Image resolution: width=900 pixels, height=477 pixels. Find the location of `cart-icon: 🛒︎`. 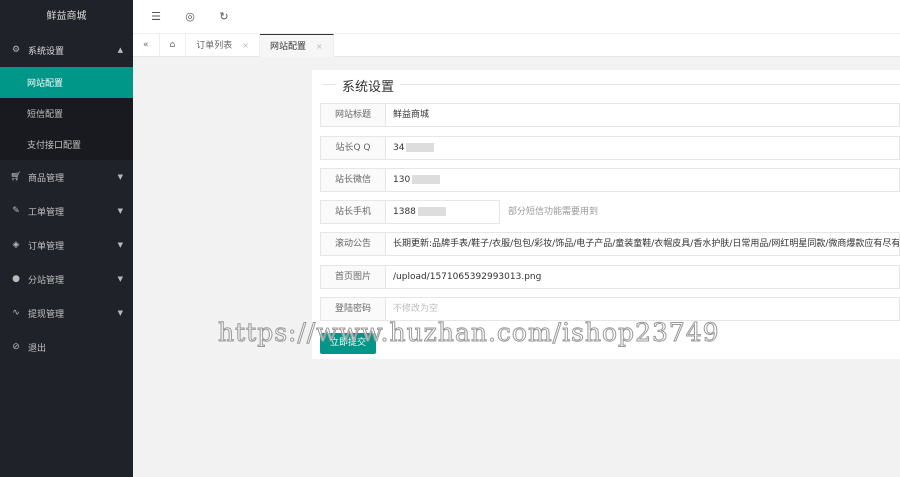

cart-icon: 🛒︎ is located at coordinates (16, 177).